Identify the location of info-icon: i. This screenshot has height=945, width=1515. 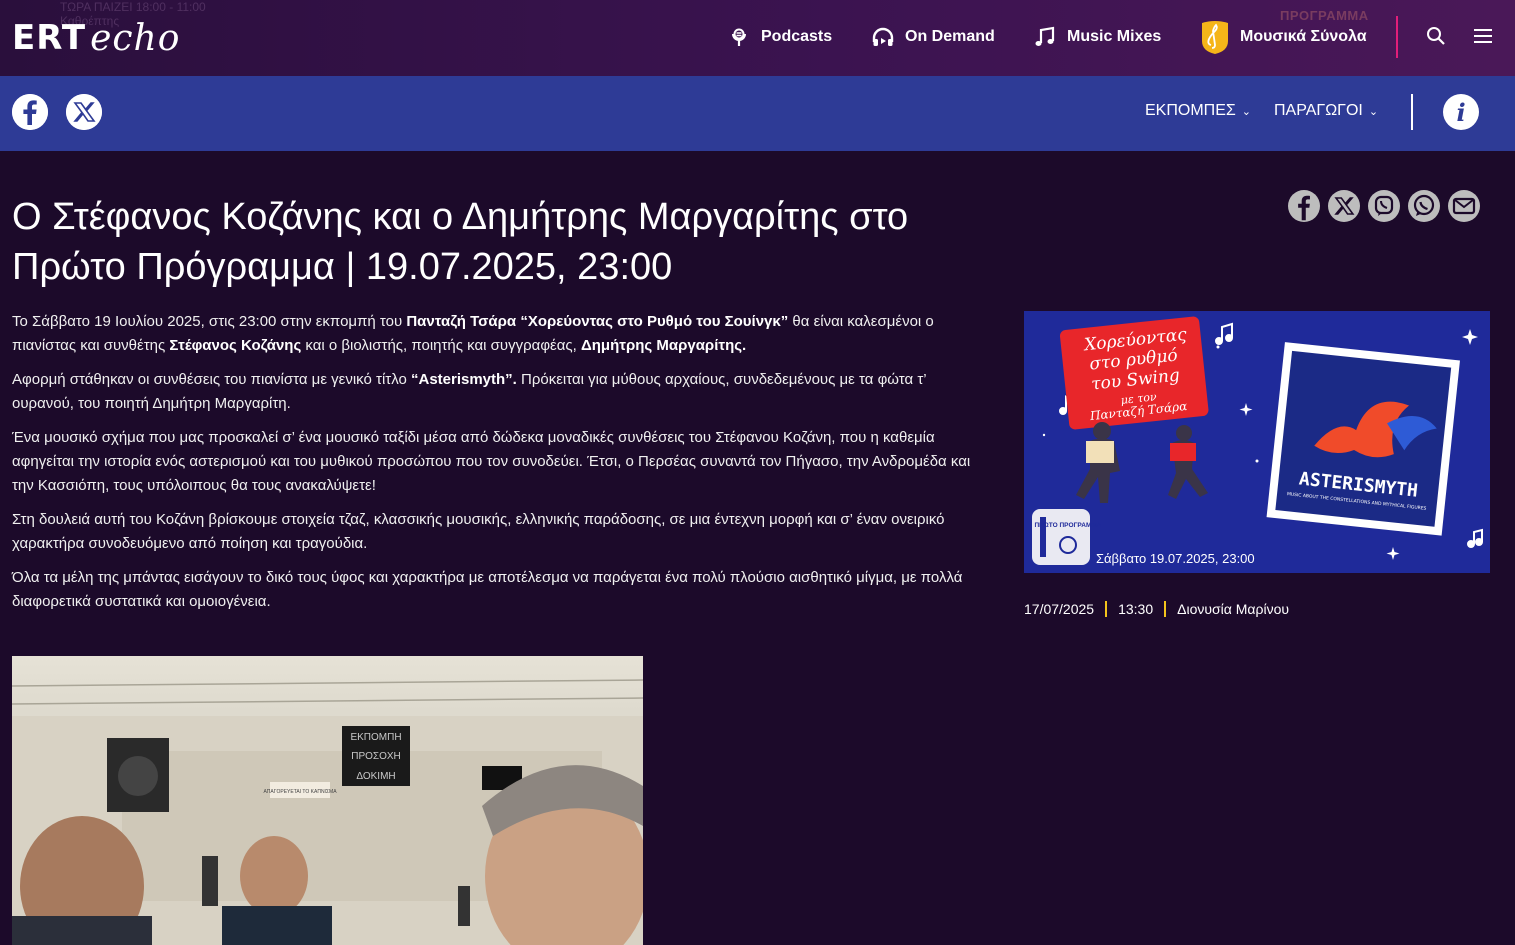
(1461, 112).